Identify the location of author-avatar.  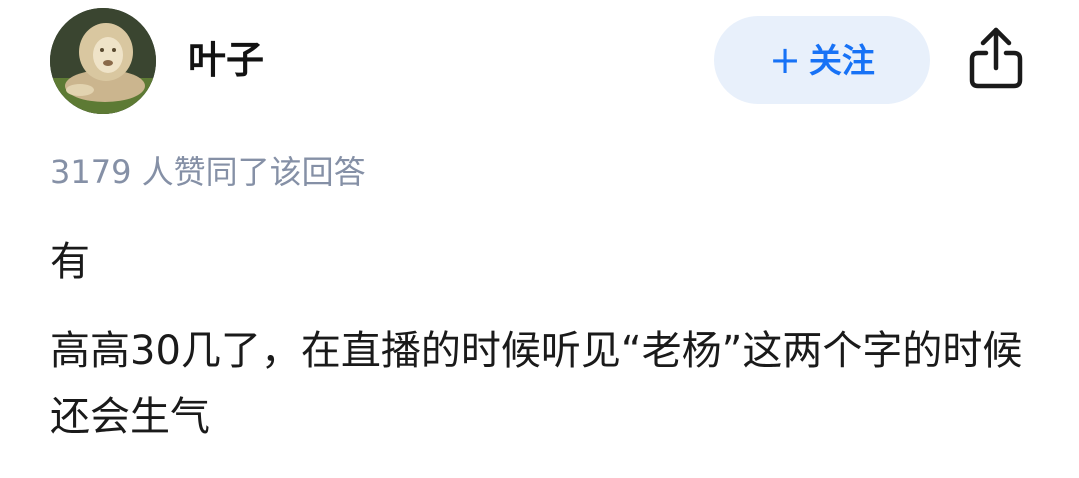
(103, 61).